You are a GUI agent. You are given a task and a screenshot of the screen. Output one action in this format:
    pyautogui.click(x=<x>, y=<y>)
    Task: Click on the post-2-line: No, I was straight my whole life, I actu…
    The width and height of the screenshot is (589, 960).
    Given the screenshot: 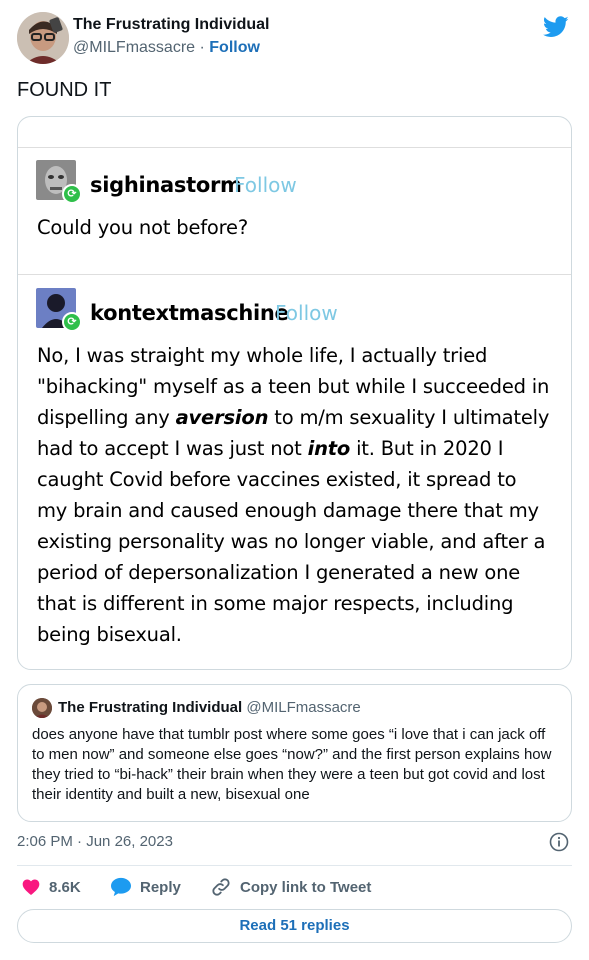 What is the action you would take?
    pyautogui.click(x=262, y=355)
    